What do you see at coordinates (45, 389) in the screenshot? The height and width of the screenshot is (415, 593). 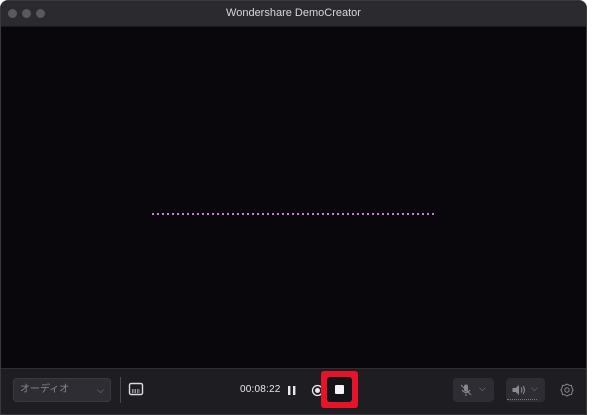 I see `audio-source-value: オーディオ` at bounding box center [45, 389].